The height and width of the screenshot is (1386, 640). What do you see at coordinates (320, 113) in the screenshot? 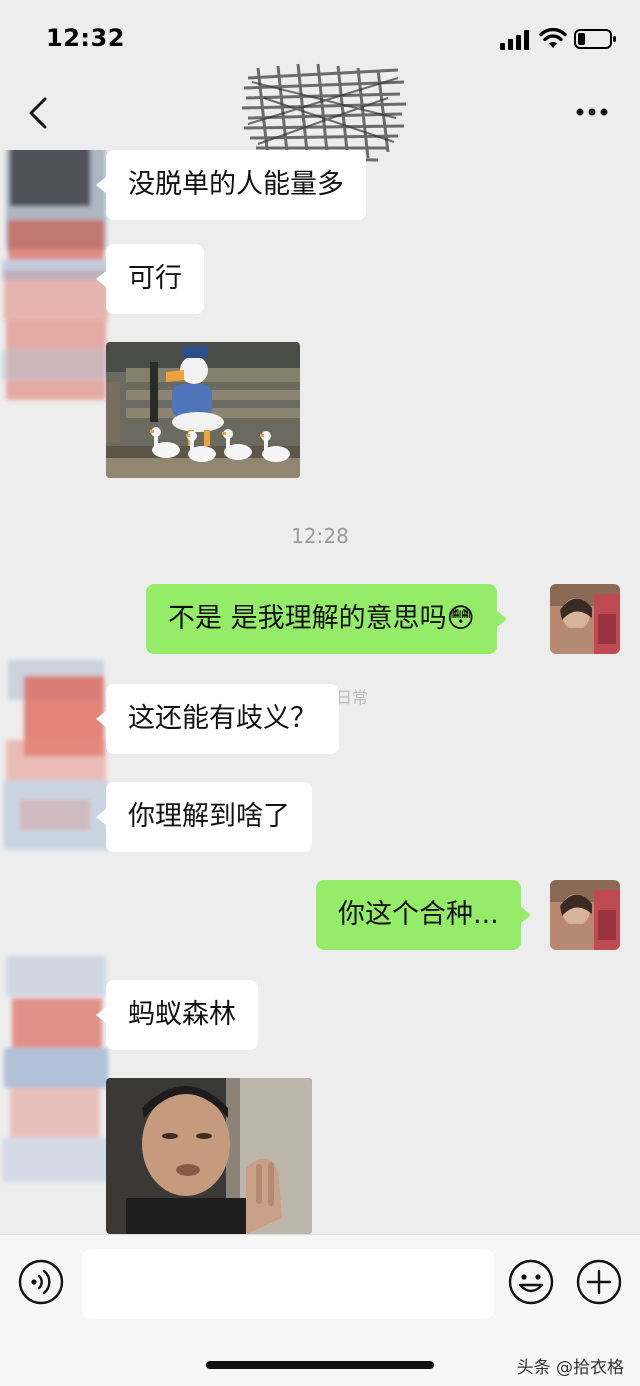
I see `chat-header` at bounding box center [320, 113].